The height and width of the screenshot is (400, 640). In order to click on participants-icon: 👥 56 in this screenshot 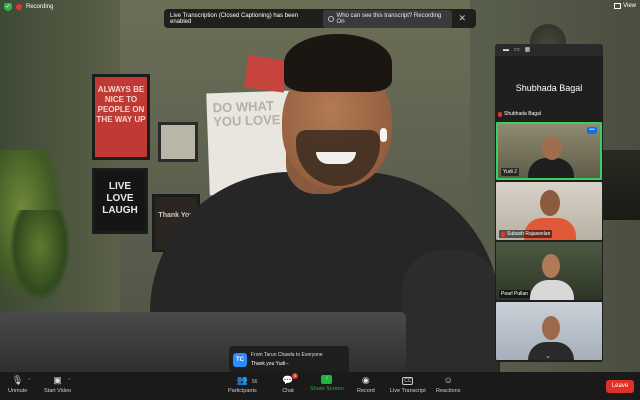, I will do `click(247, 380)`.